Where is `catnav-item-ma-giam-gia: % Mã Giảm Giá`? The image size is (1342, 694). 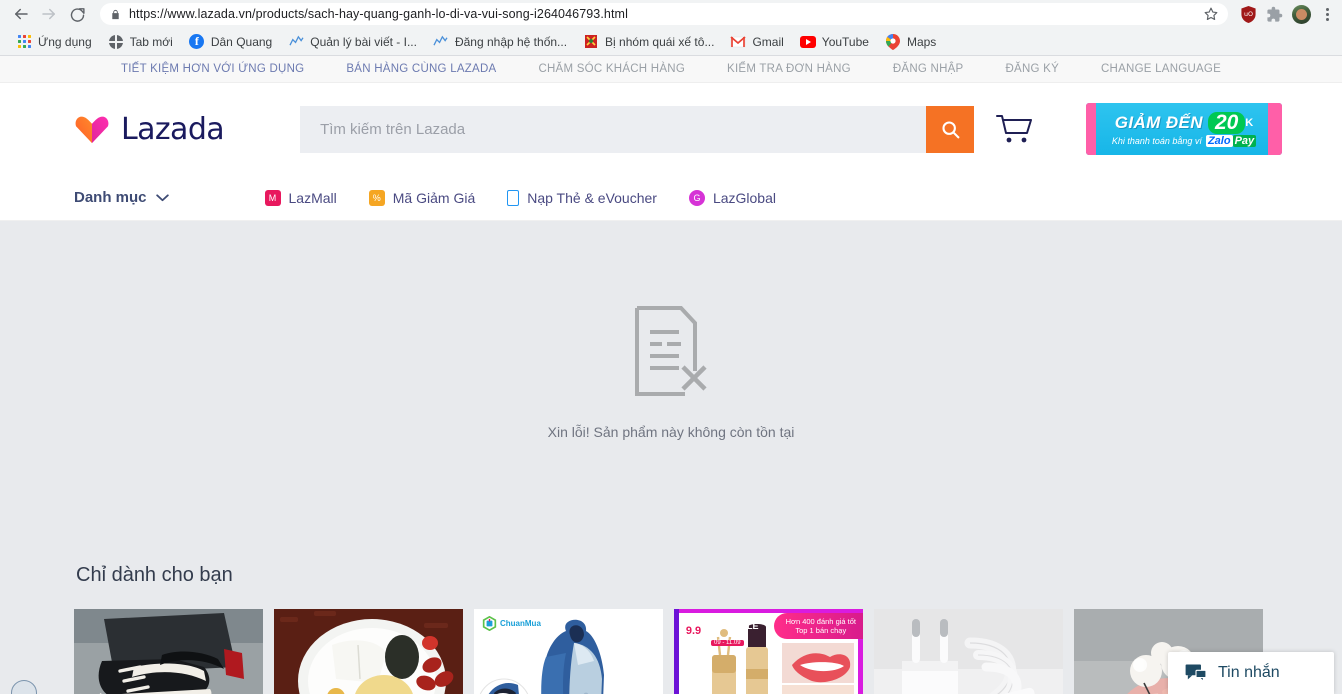 catnav-item-ma-giam-gia: % Mã Giảm Giá is located at coordinates (422, 197).